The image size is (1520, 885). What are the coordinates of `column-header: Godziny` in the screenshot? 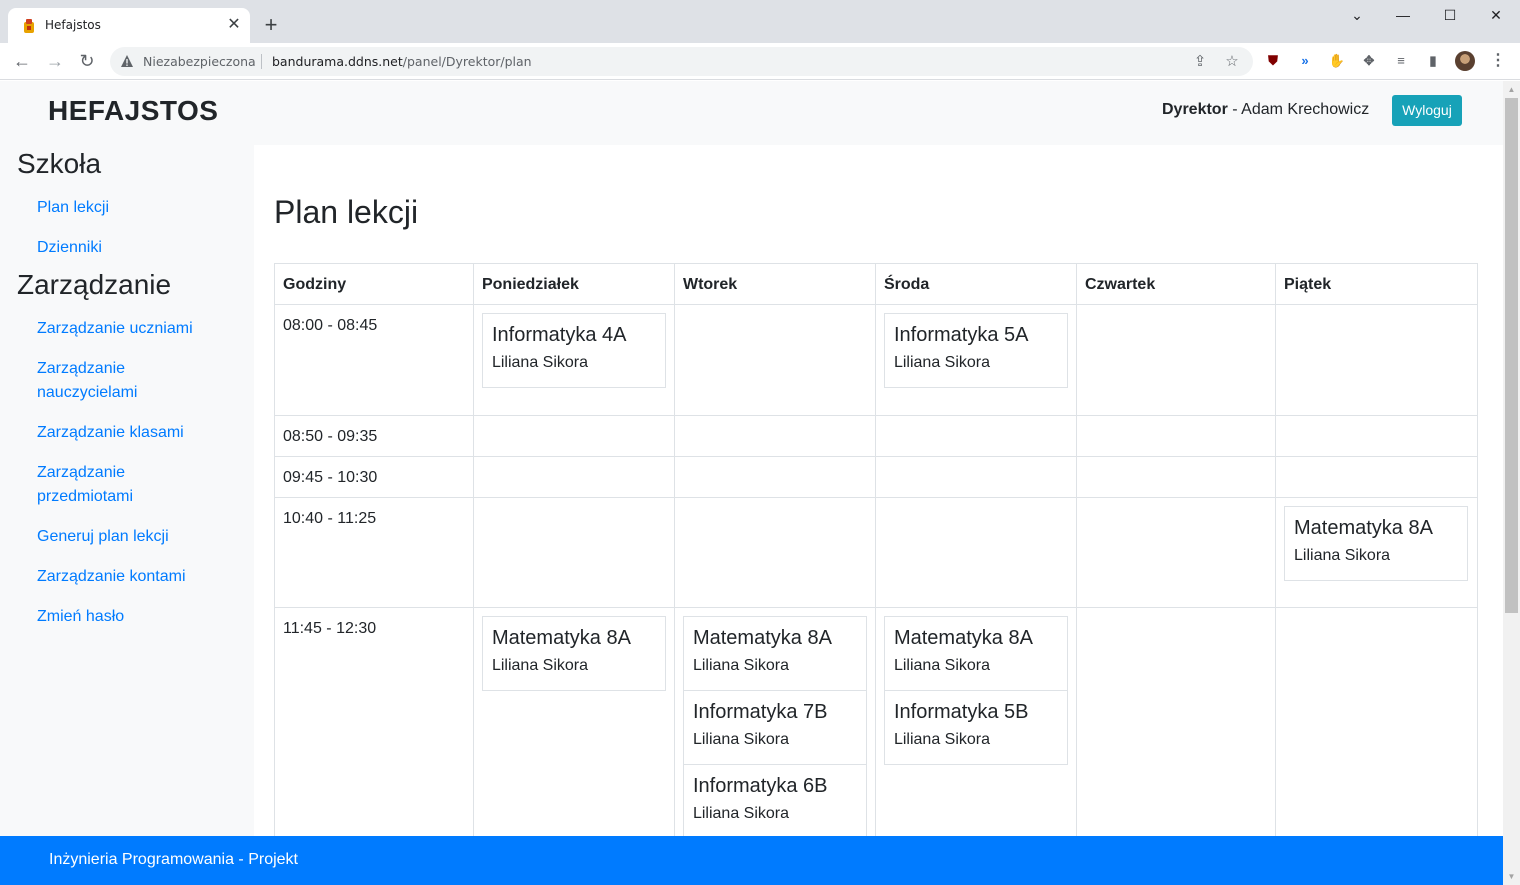 It's located at (374, 284).